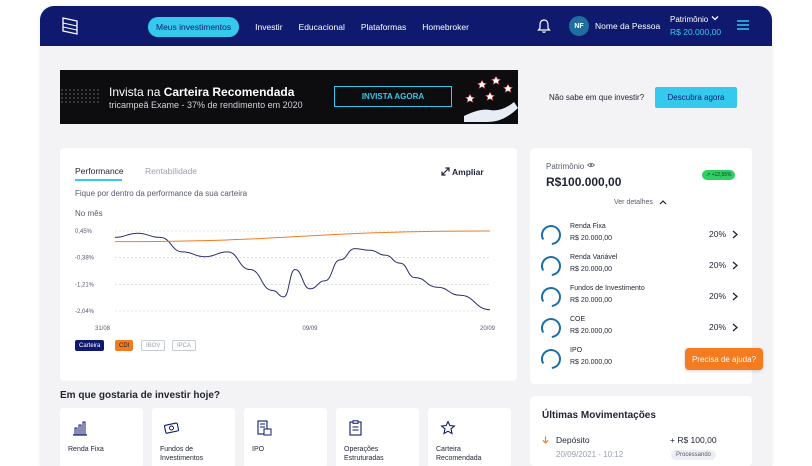 Image resolution: width=812 pixels, height=466 pixels. I want to click on portfolio-growth-badge: ↗ +12,55%, so click(719, 175).